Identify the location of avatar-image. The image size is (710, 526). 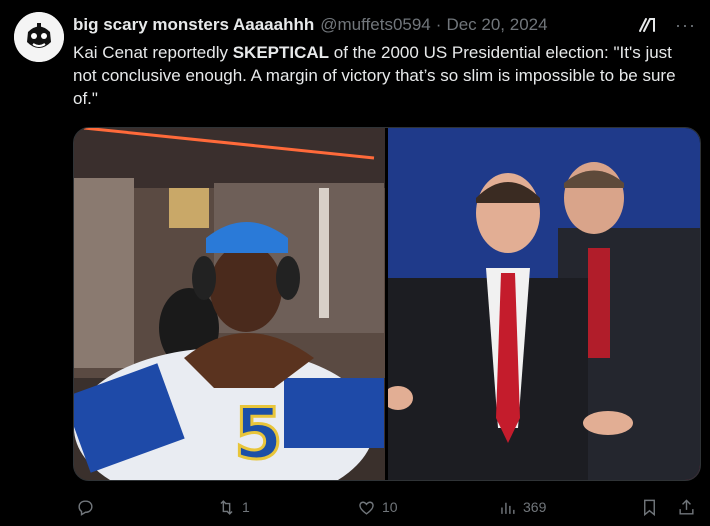
(39, 37).